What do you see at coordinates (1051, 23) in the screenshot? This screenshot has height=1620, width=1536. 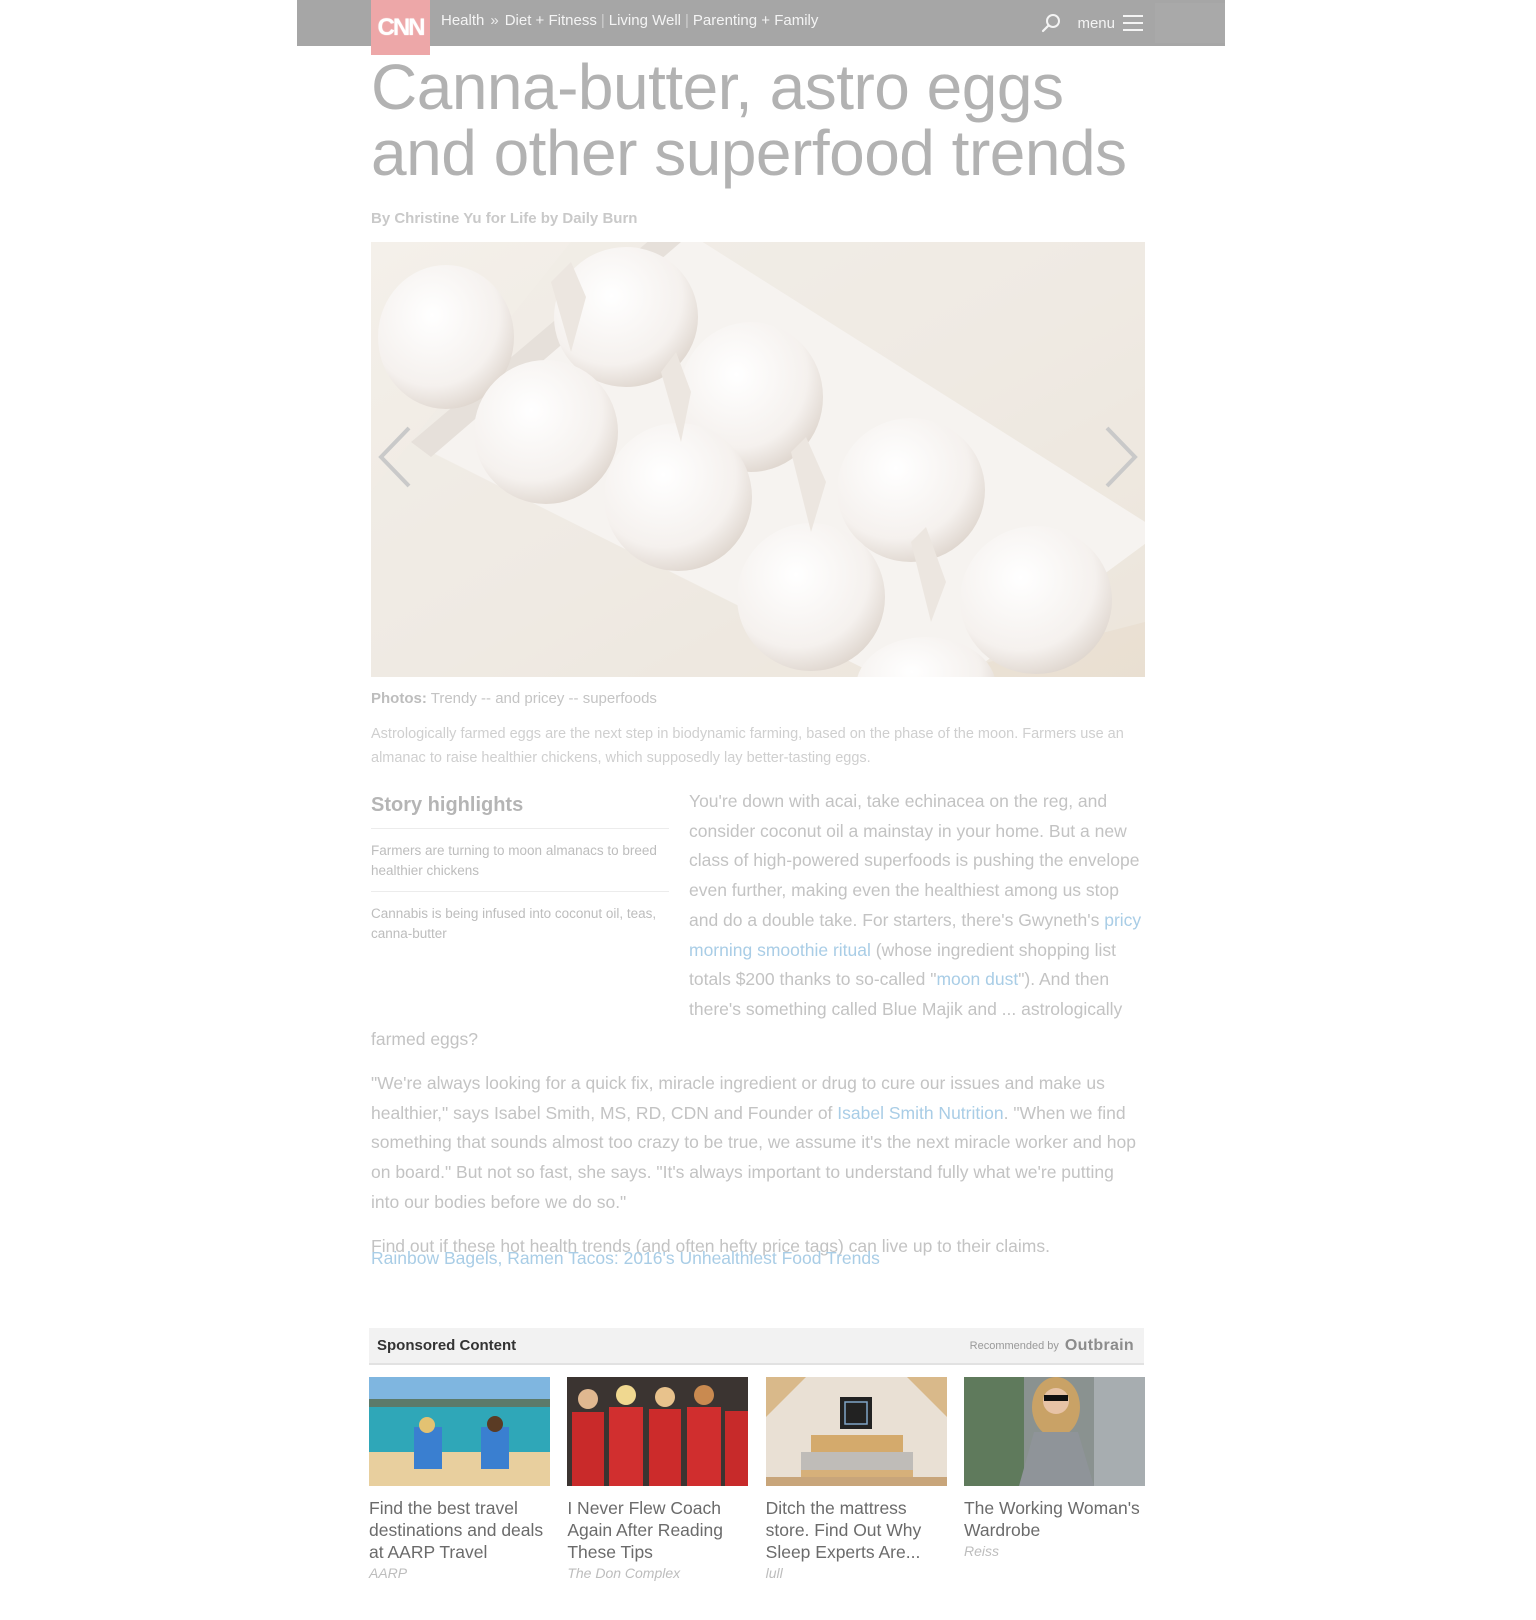 I see `search-icon` at bounding box center [1051, 23].